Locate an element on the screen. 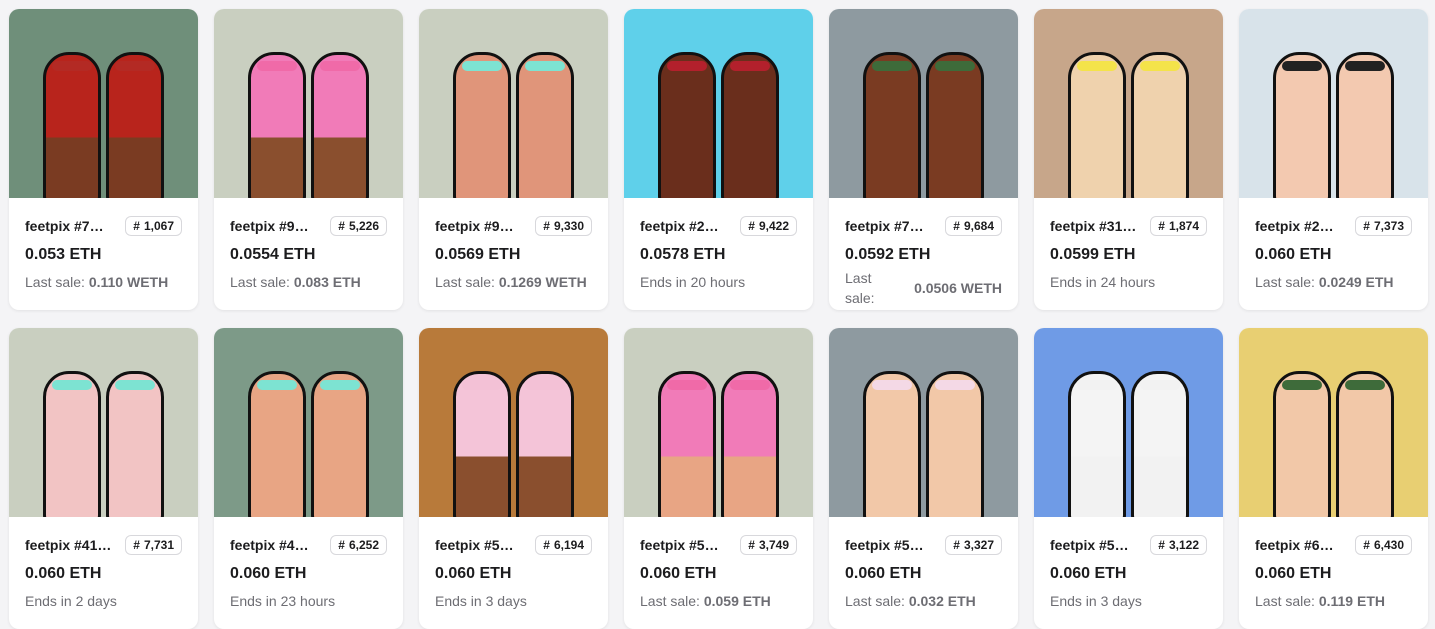  rarity-rank-badge: # 9,422 is located at coordinates (768, 226).